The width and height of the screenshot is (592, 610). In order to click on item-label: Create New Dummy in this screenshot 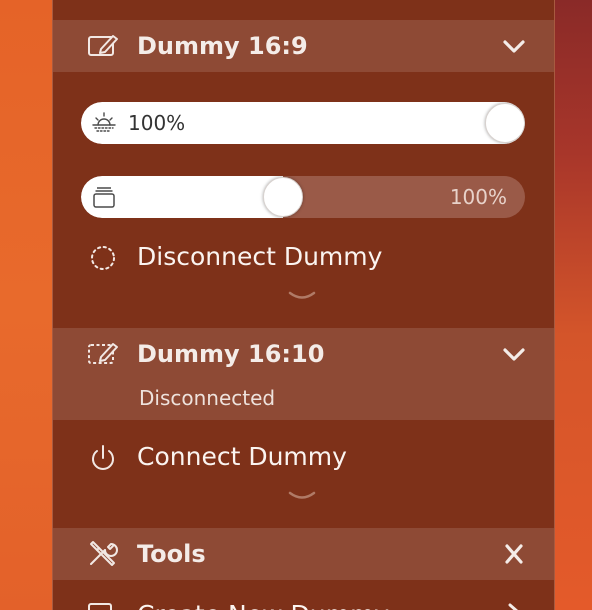, I will do `click(263, 605)`.